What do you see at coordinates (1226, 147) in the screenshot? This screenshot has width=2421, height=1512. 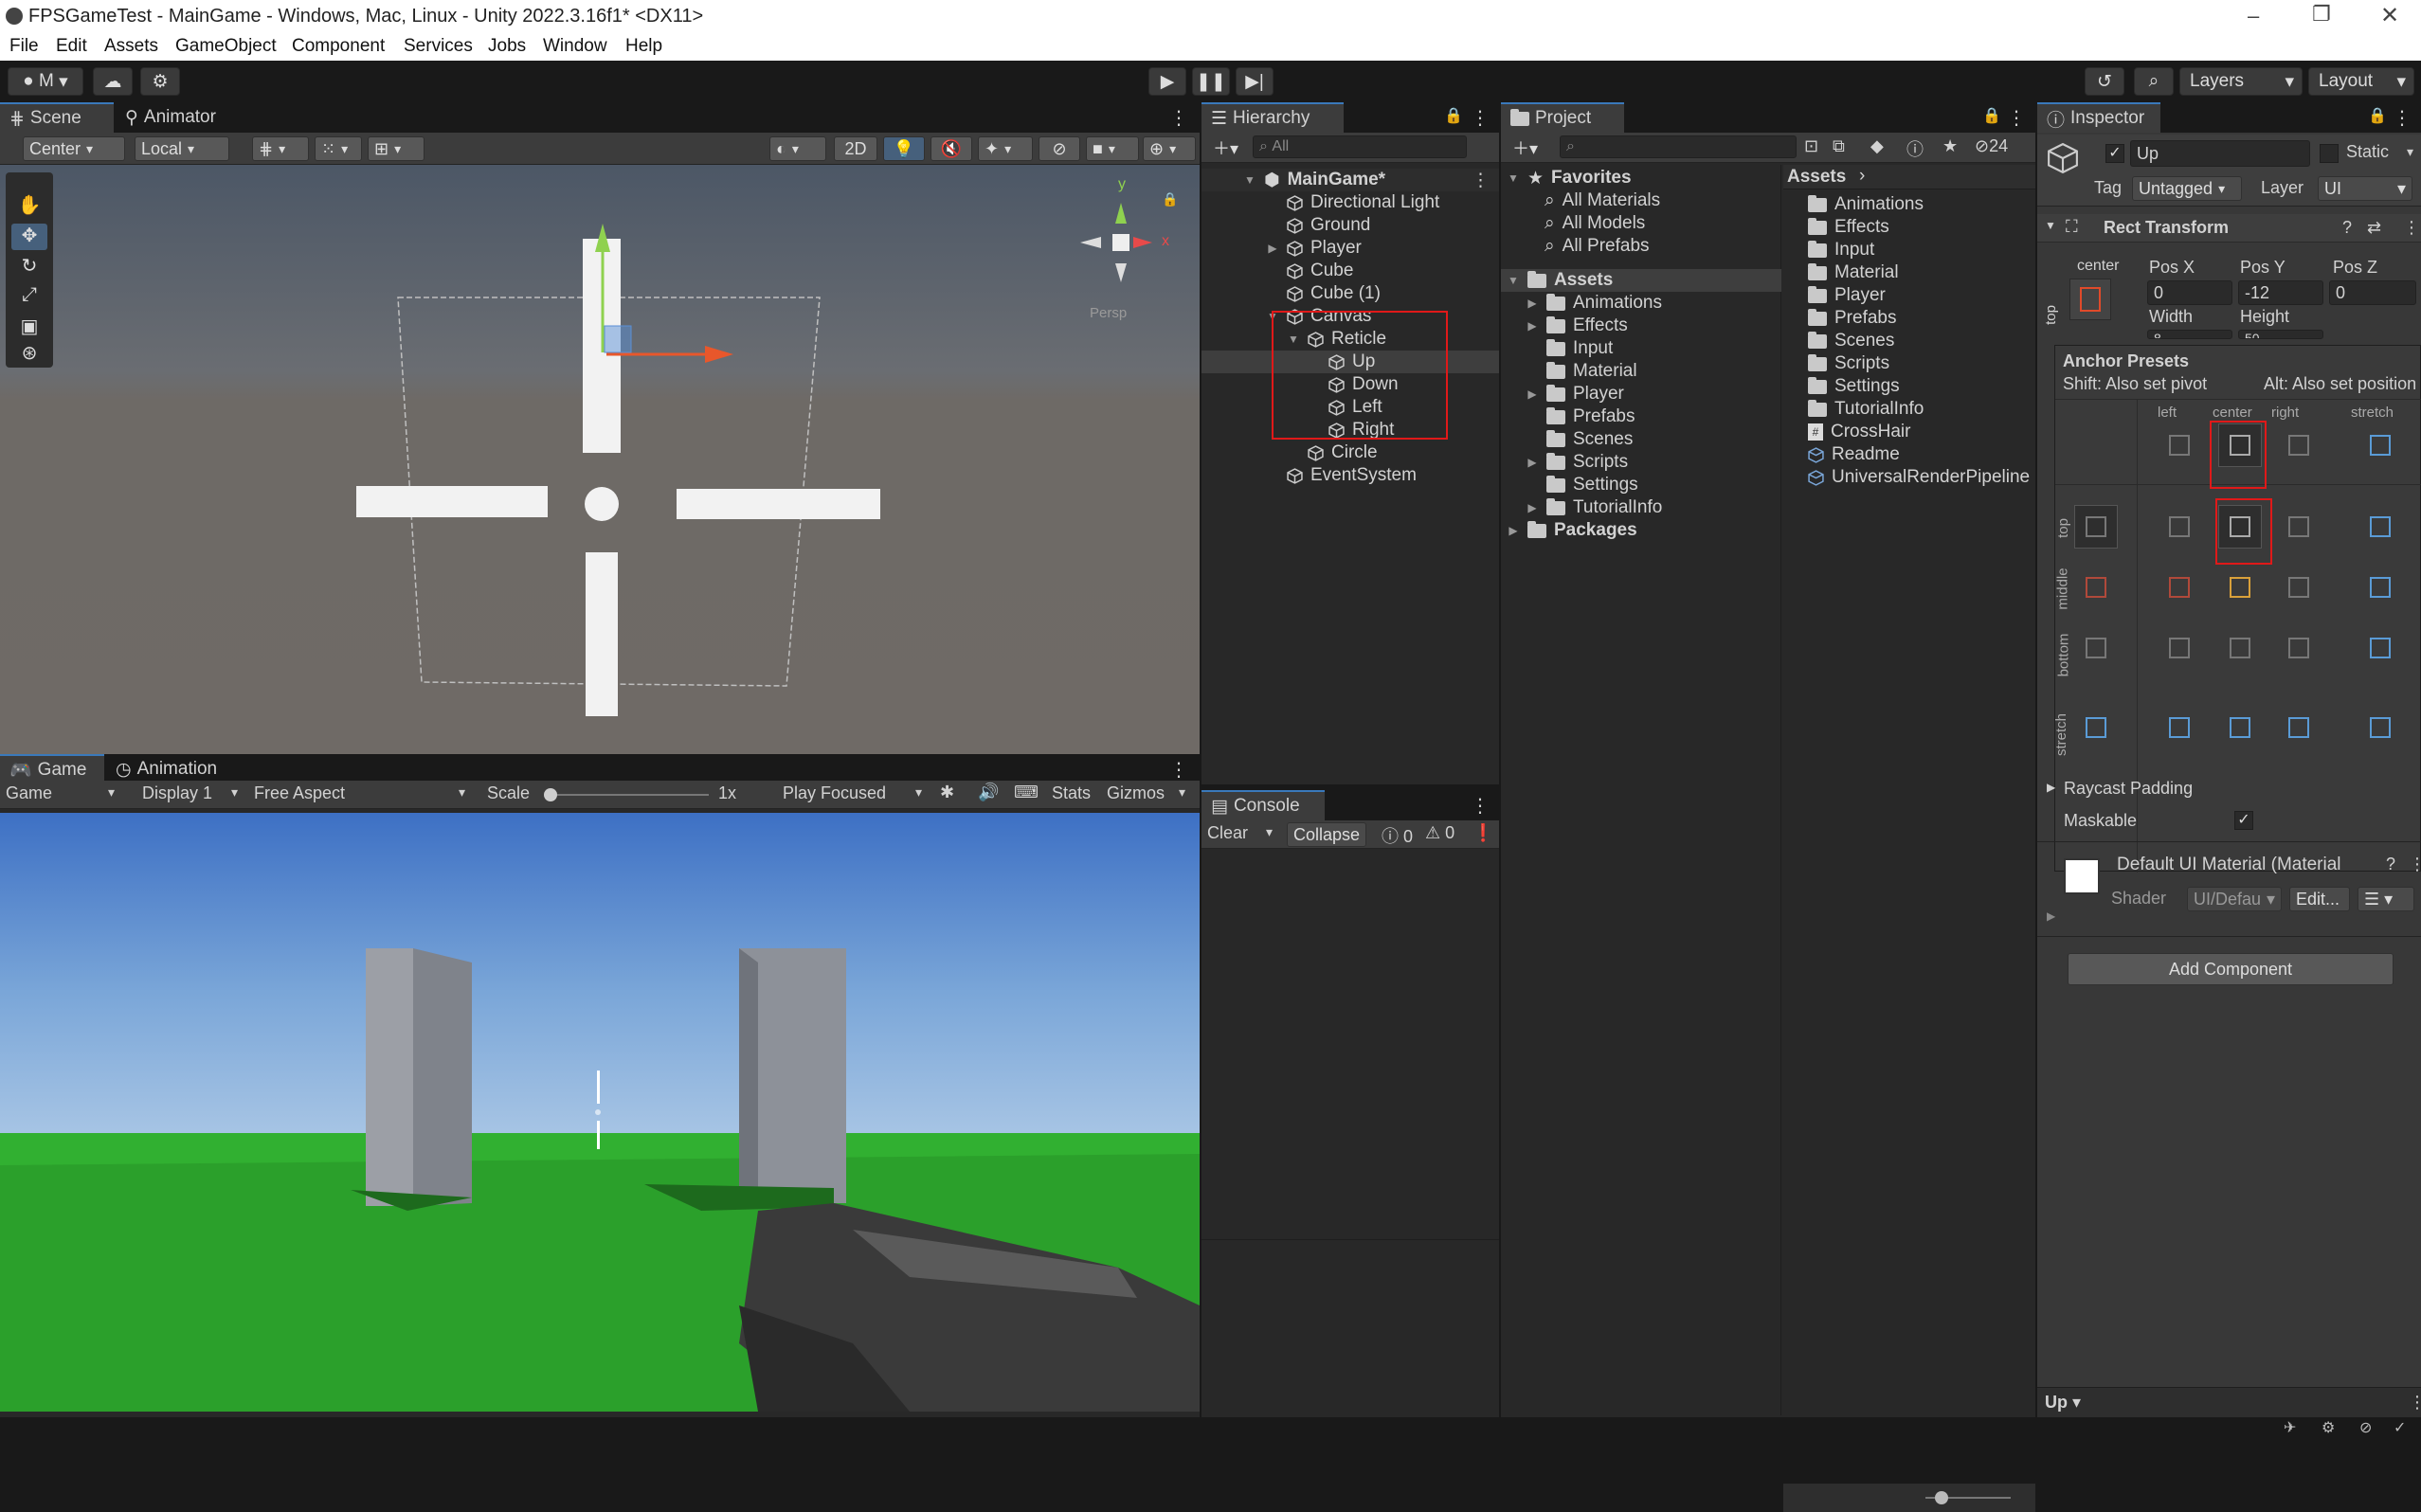 I see `create-button: ＋▾` at bounding box center [1226, 147].